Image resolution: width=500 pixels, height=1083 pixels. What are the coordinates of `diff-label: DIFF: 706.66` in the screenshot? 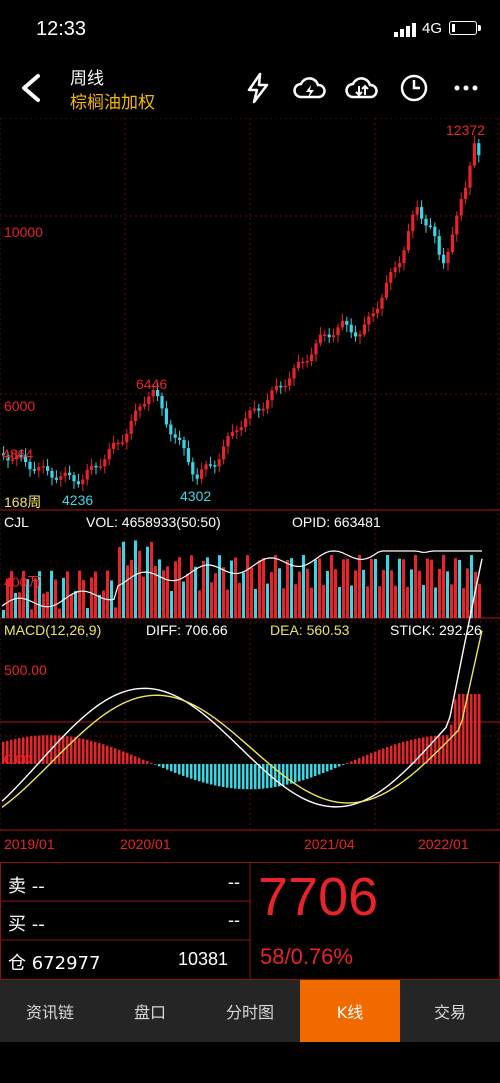 It's located at (187, 630).